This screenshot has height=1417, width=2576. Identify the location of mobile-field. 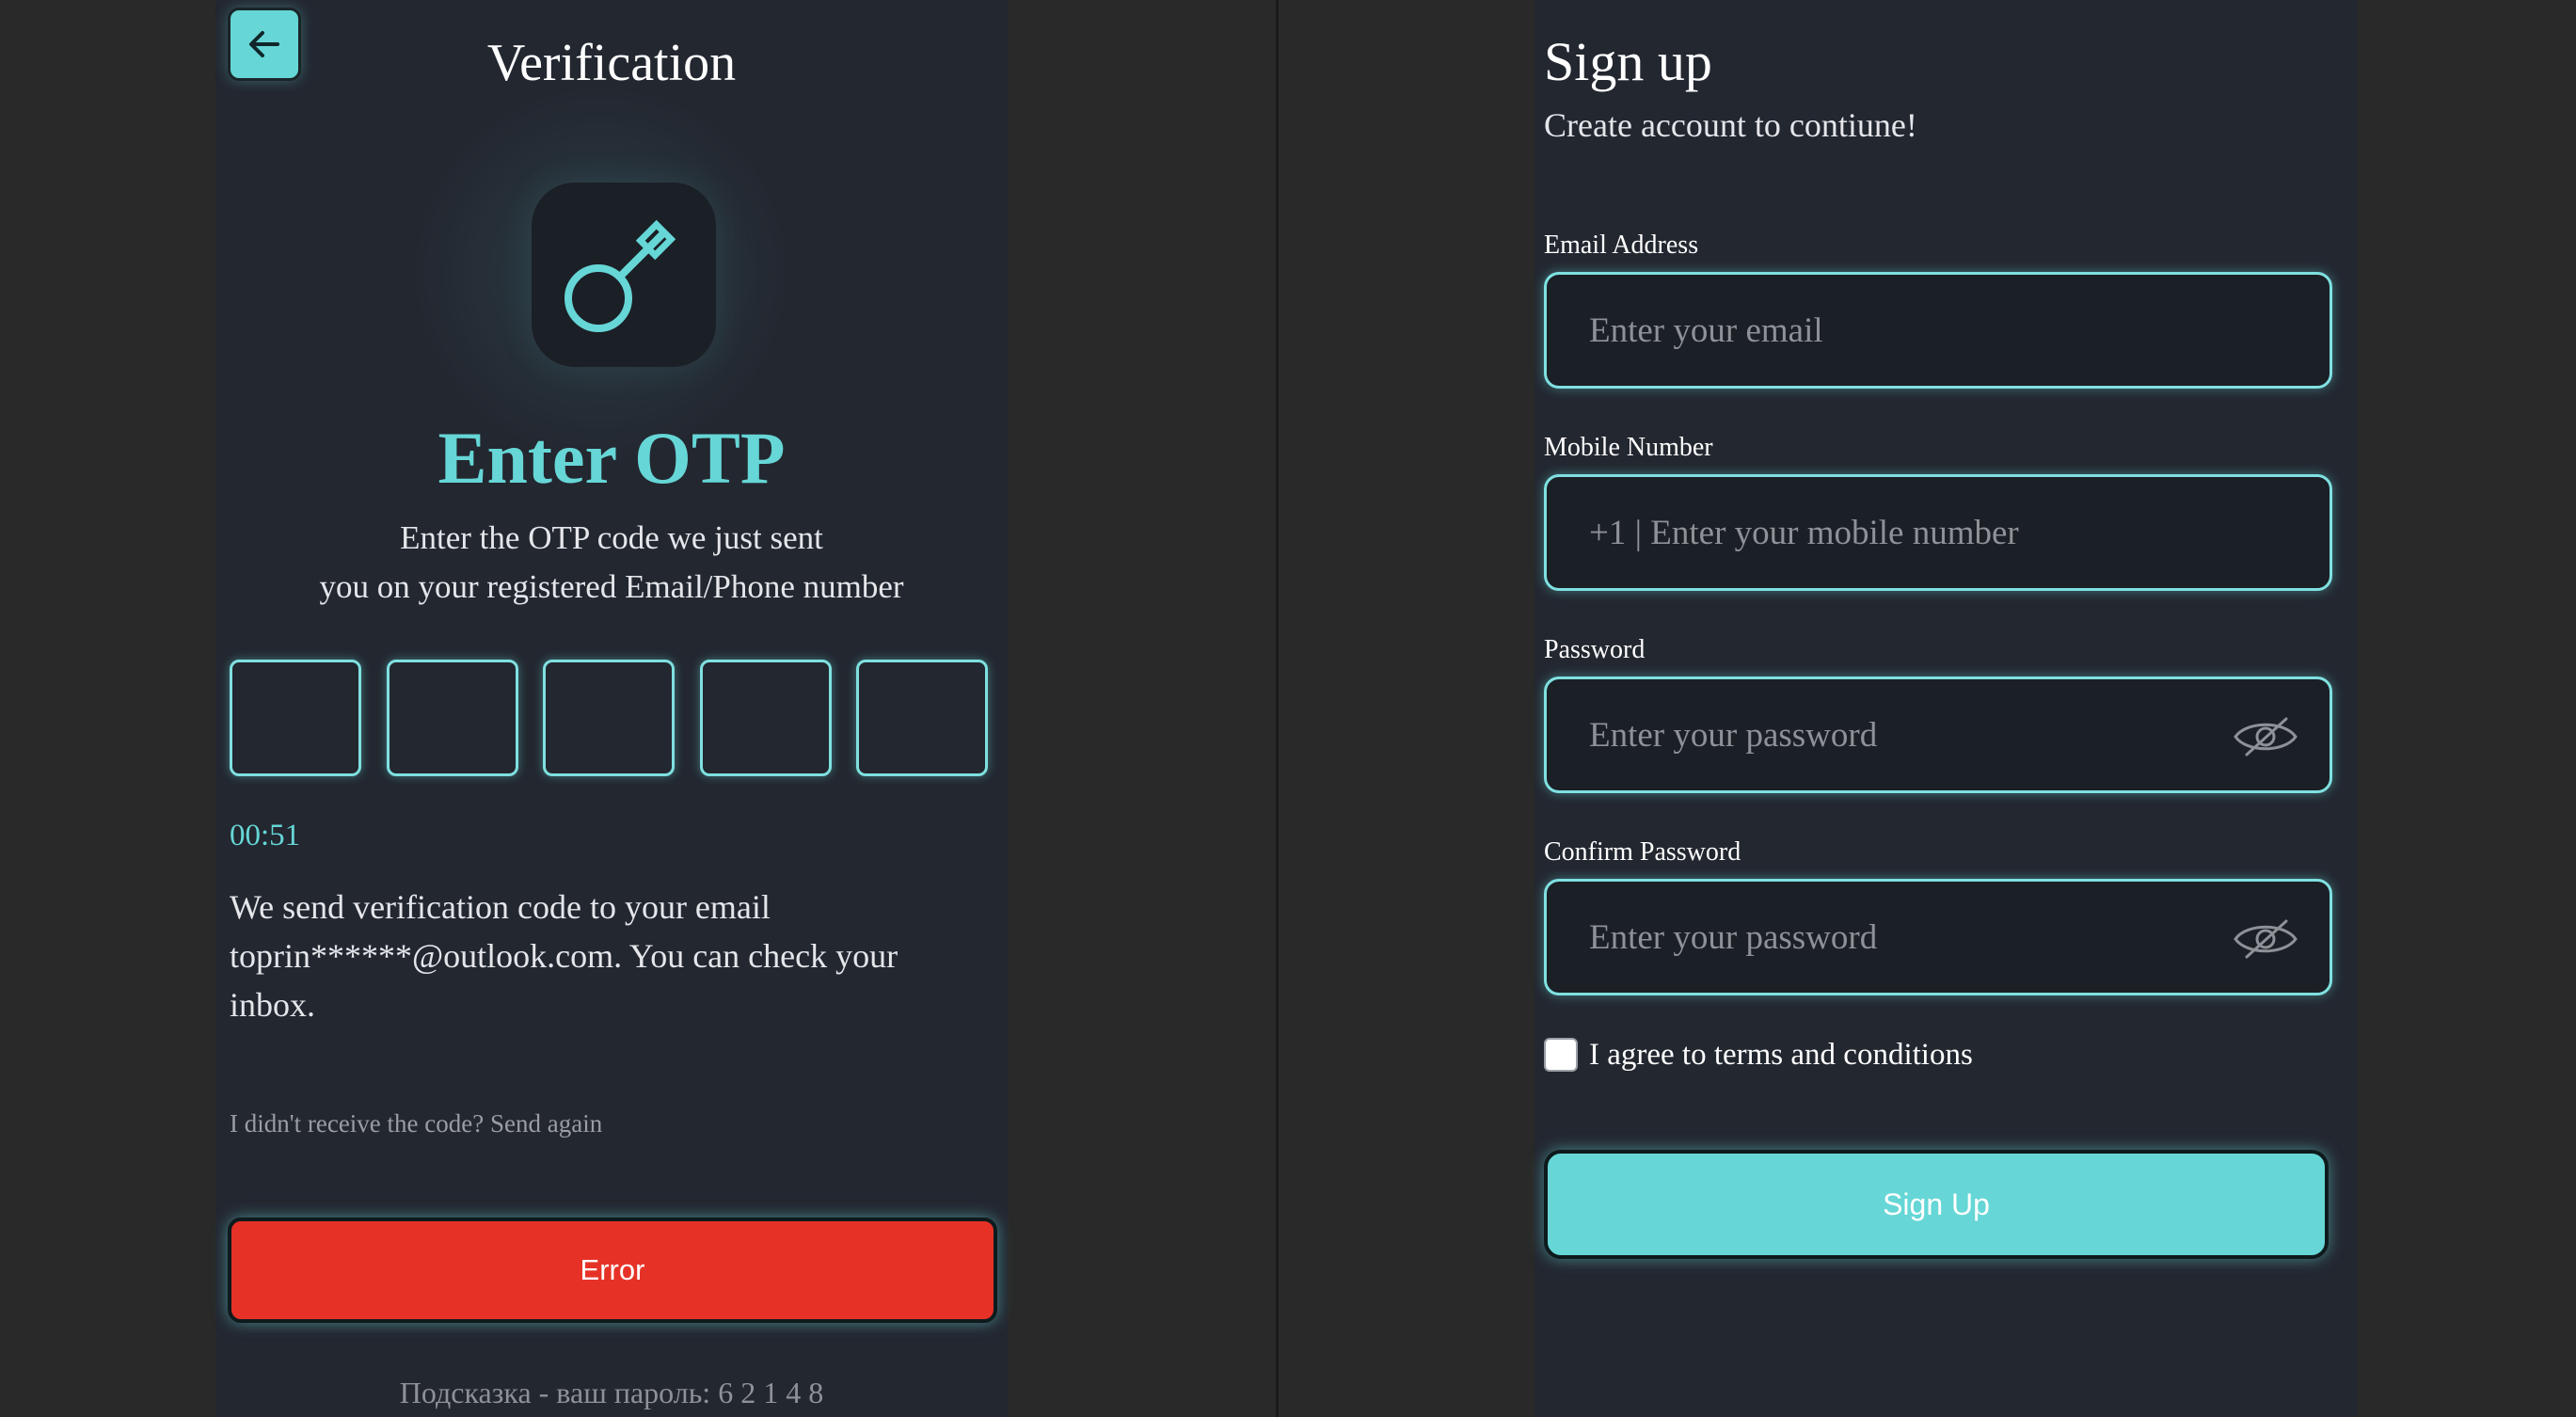
(1938, 532).